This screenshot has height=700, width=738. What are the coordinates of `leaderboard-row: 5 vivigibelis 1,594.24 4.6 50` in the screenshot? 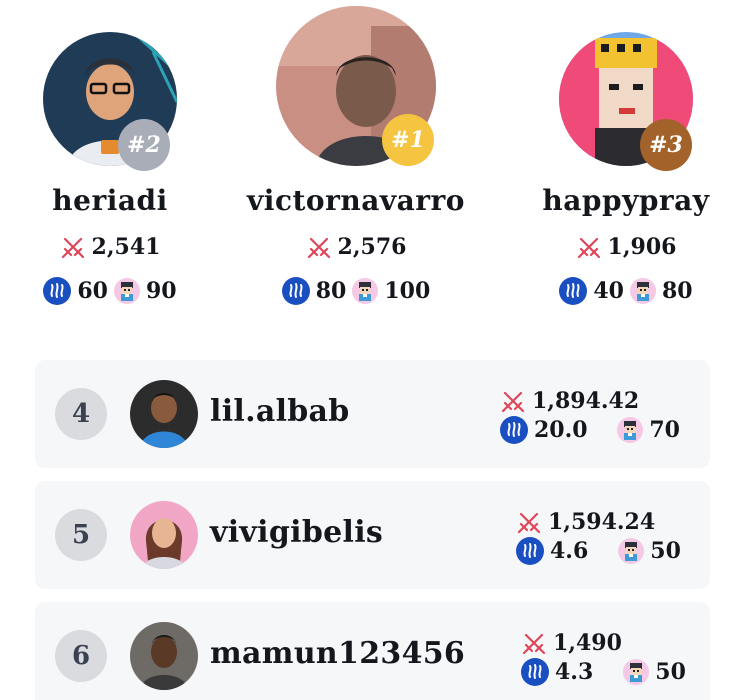 It's located at (372, 535).